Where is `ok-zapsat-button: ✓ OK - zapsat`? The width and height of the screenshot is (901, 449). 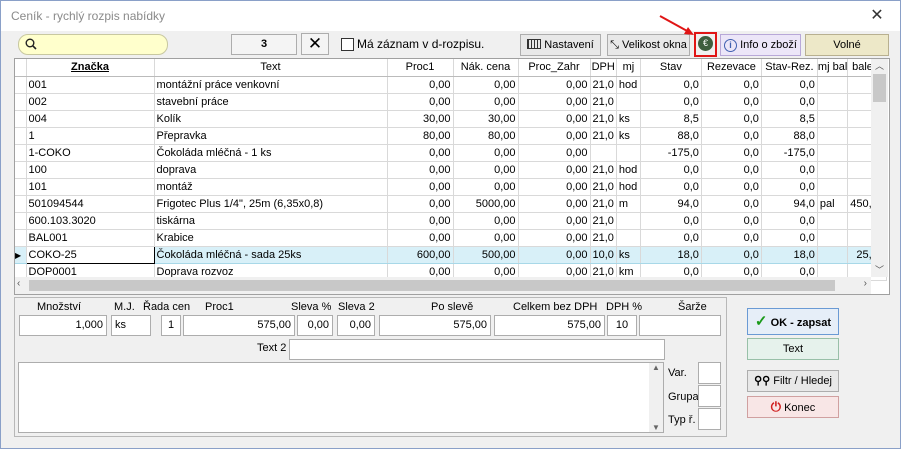
ok-zapsat-button: ✓ OK - zapsat is located at coordinates (793, 321).